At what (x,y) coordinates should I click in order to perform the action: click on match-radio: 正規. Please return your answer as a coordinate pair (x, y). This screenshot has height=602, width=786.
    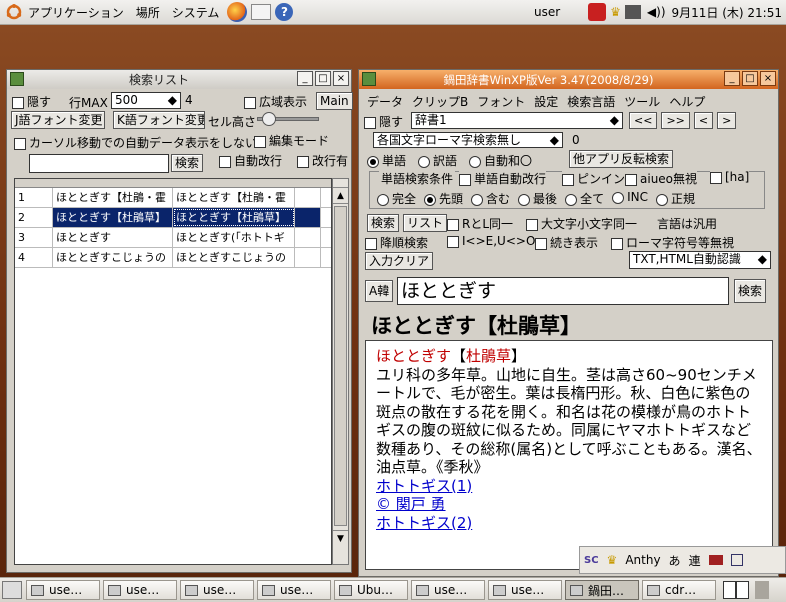
    Looking at the image, I should click on (675, 198).